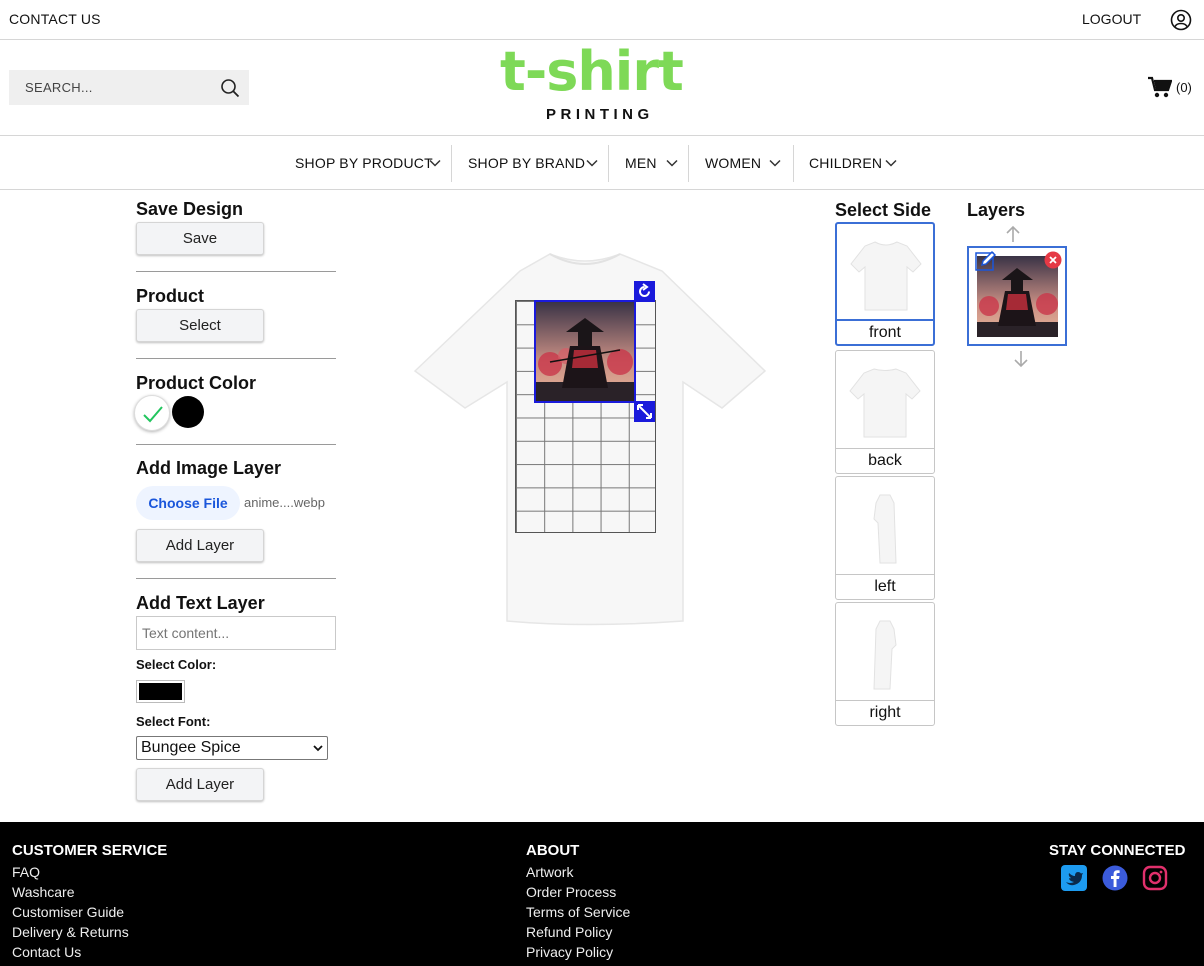 This screenshot has height=966, width=1204. What do you see at coordinates (1013, 234) in the screenshot?
I see `move-layer-up-icon` at bounding box center [1013, 234].